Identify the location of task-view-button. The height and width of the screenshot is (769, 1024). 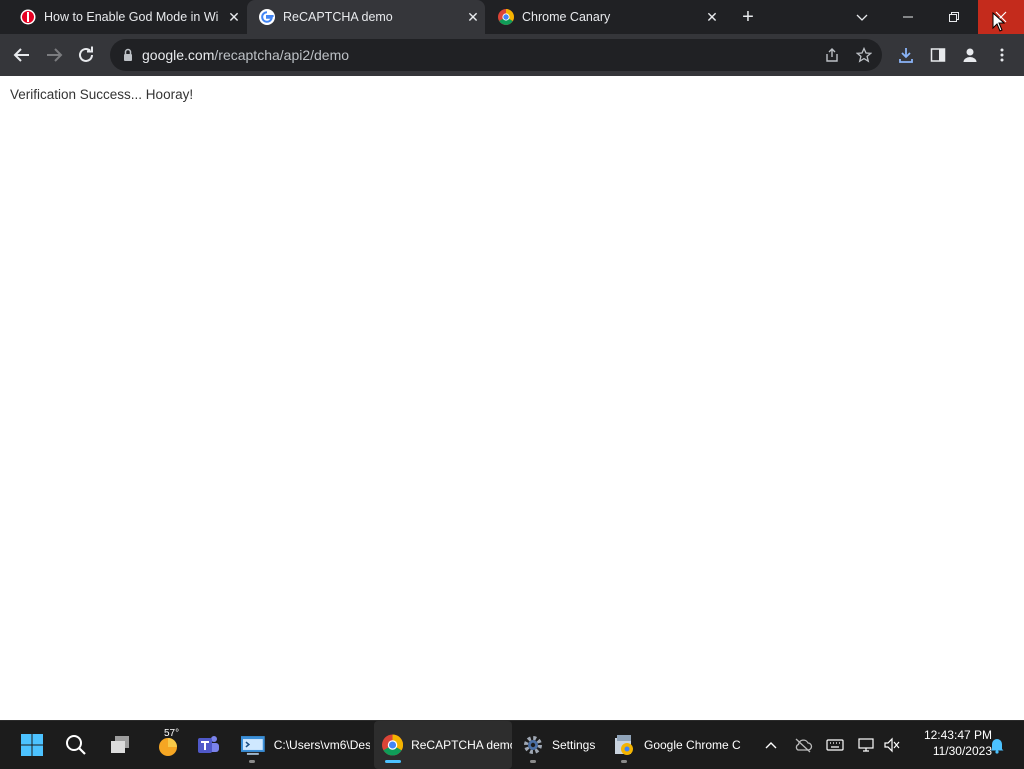
(120, 745).